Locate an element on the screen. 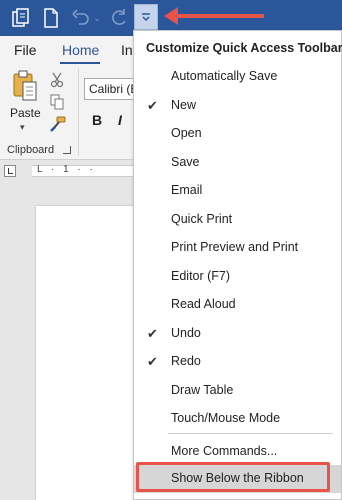 This screenshot has height=500, width=342. menu-item-save: Save is located at coordinates (237, 163).